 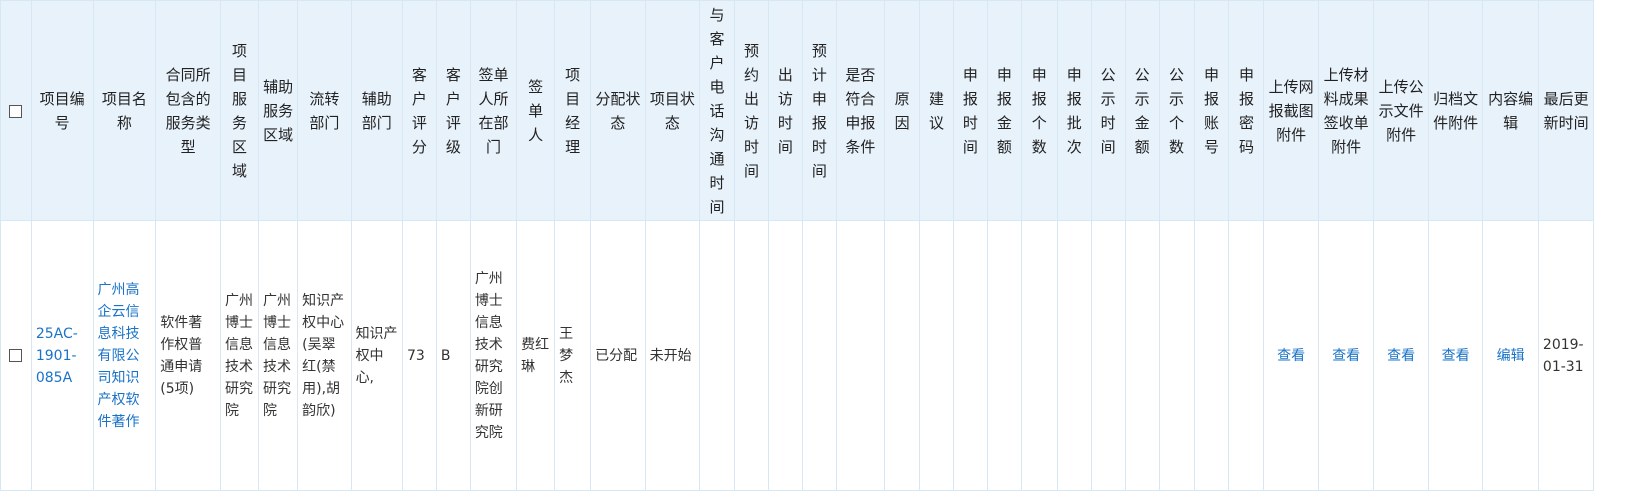 What do you see at coordinates (970, 110) in the screenshot?
I see `col-header: 申报时间` at bounding box center [970, 110].